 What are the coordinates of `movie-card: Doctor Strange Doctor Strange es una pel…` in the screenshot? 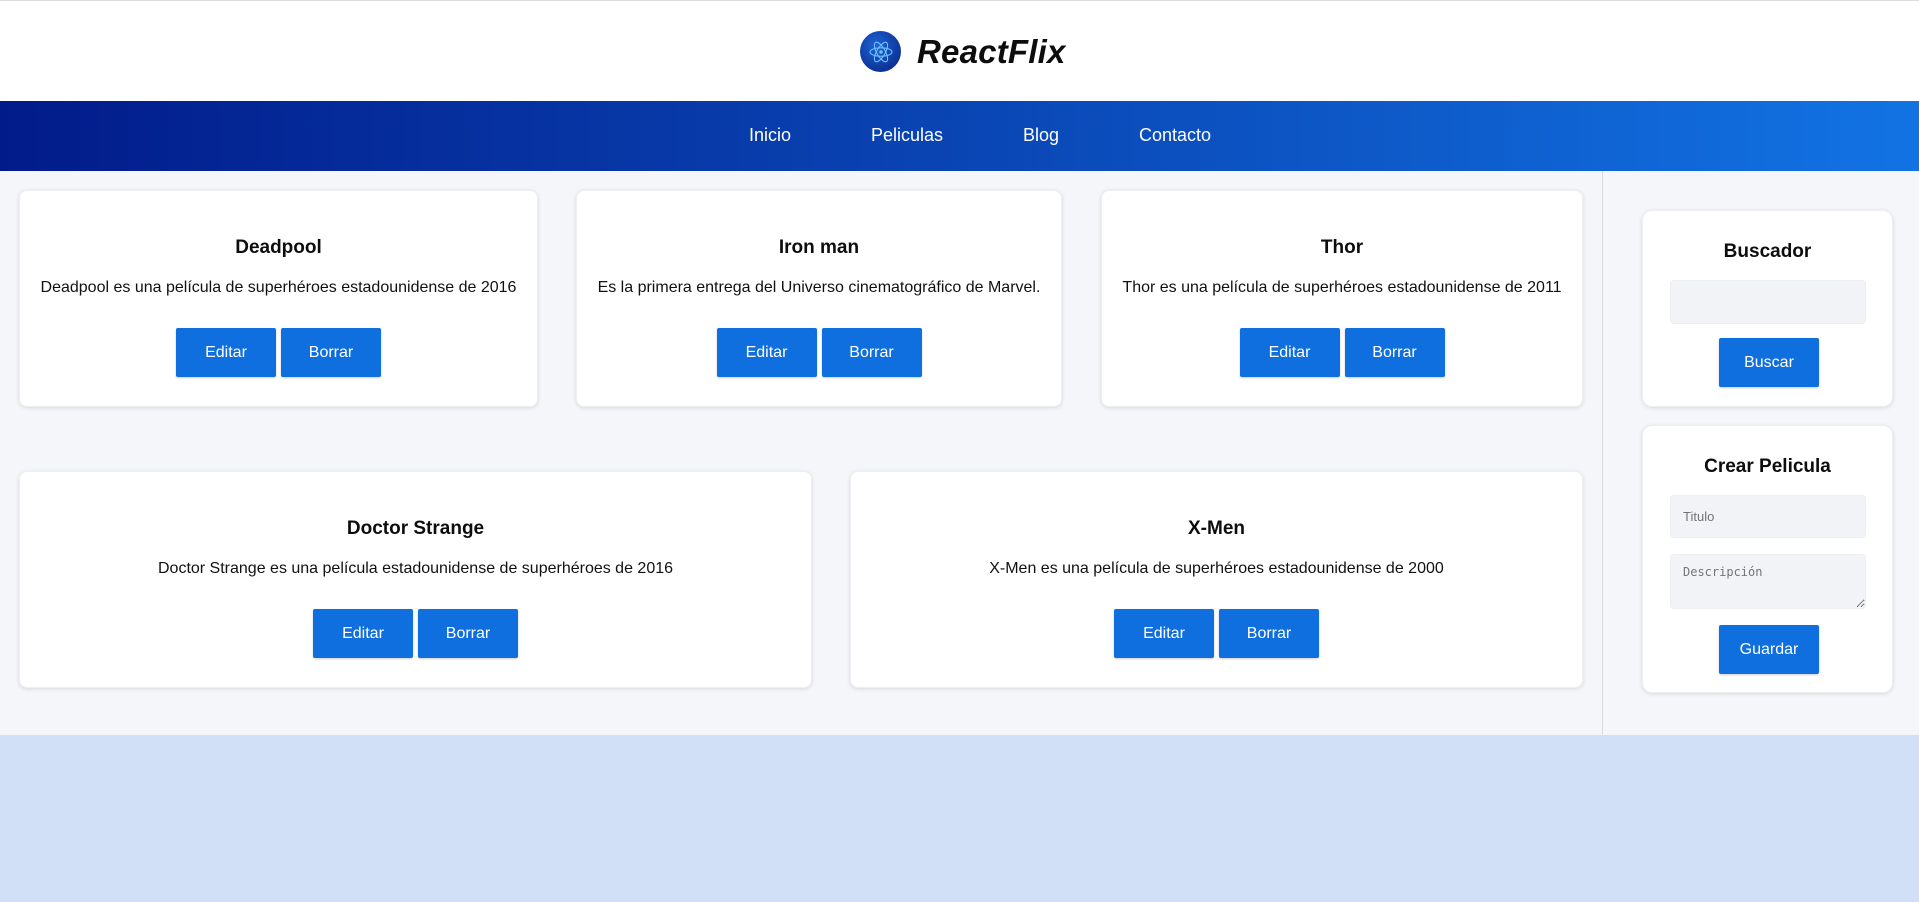 It's located at (415, 579).